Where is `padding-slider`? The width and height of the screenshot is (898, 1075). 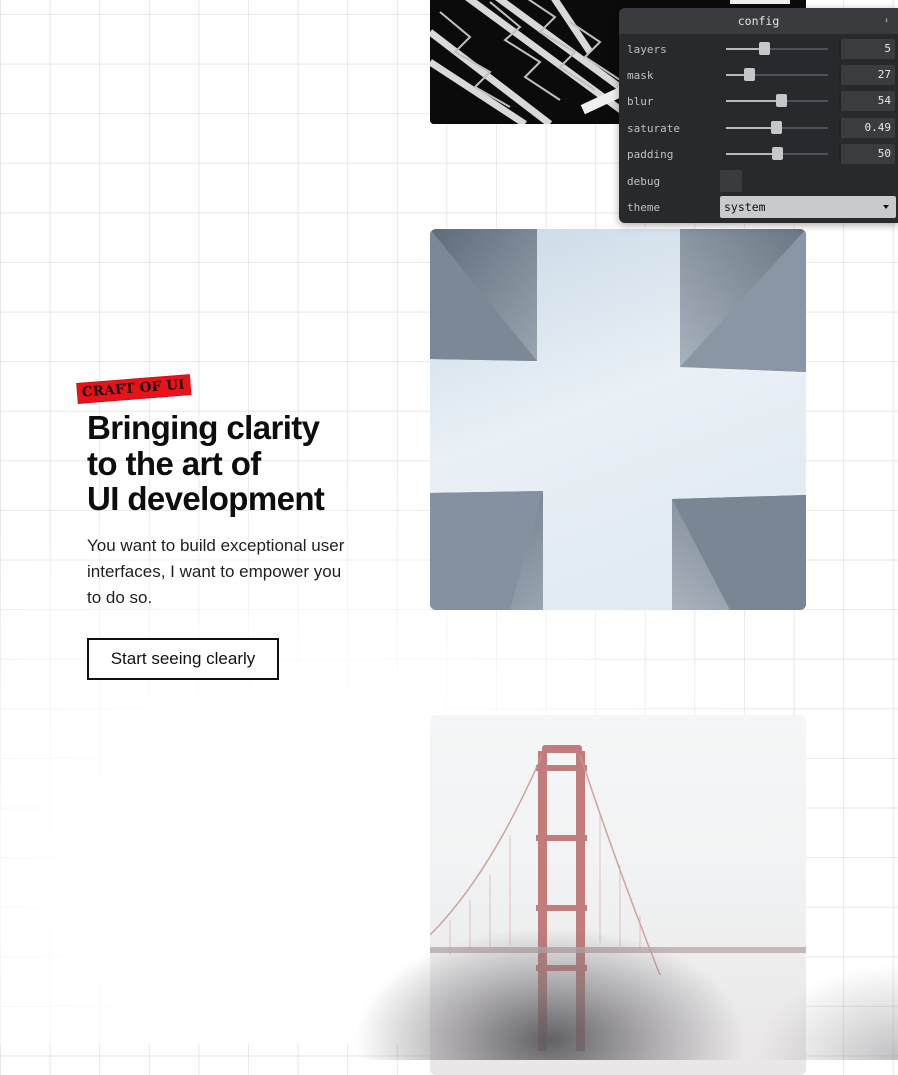 padding-slider is located at coordinates (777, 154).